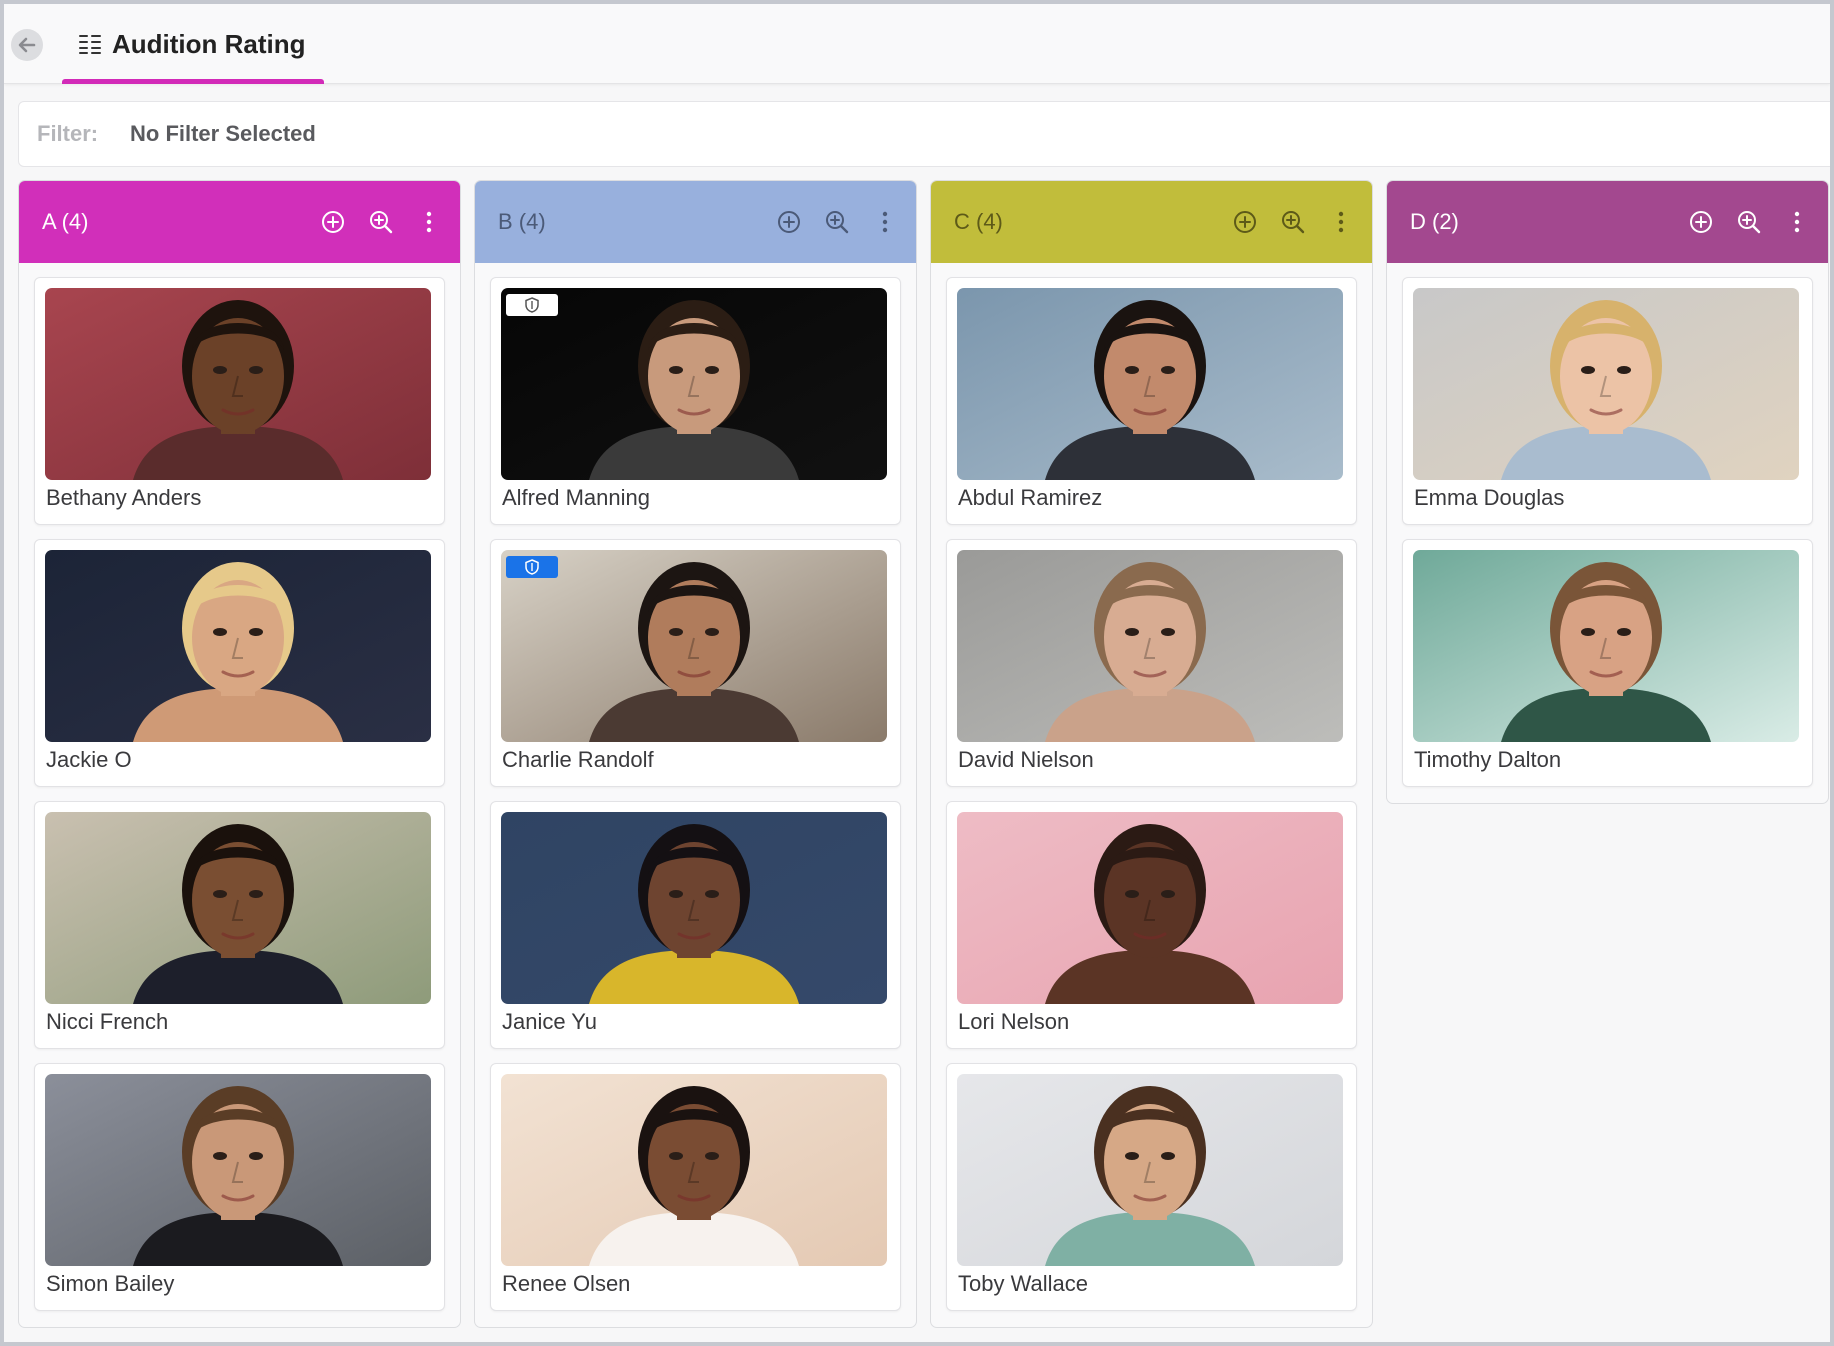 The image size is (1834, 1346). Describe the element at coordinates (522, 221) in the screenshot. I see `column-title: B (4)` at that location.